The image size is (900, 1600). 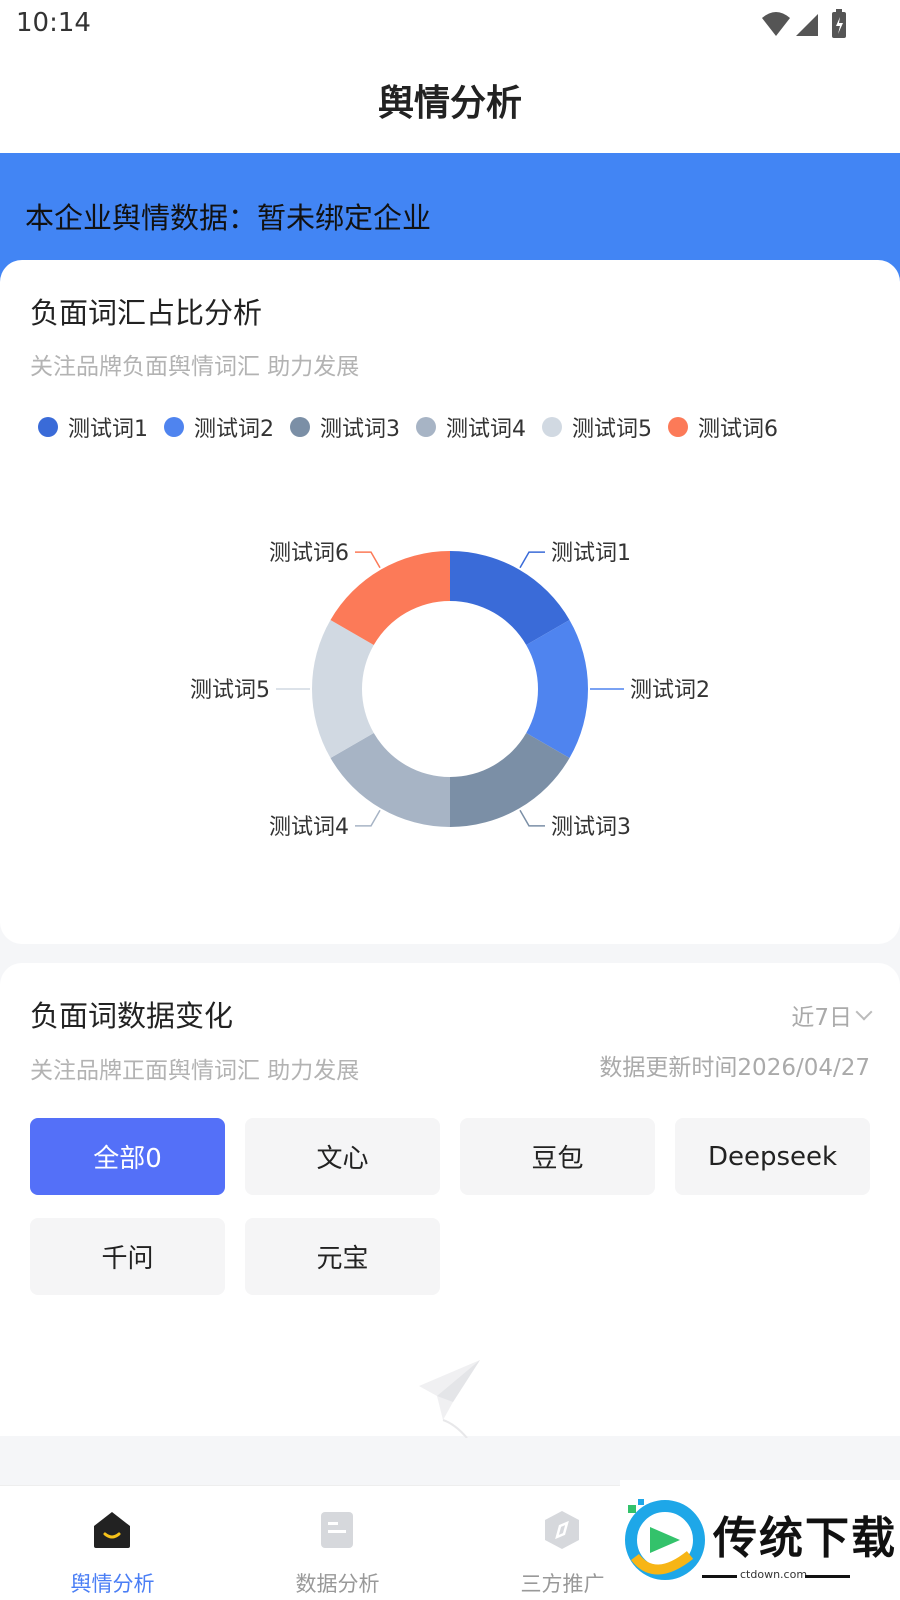 What do you see at coordinates (776, 24) in the screenshot?
I see `wifi-icon` at bounding box center [776, 24].